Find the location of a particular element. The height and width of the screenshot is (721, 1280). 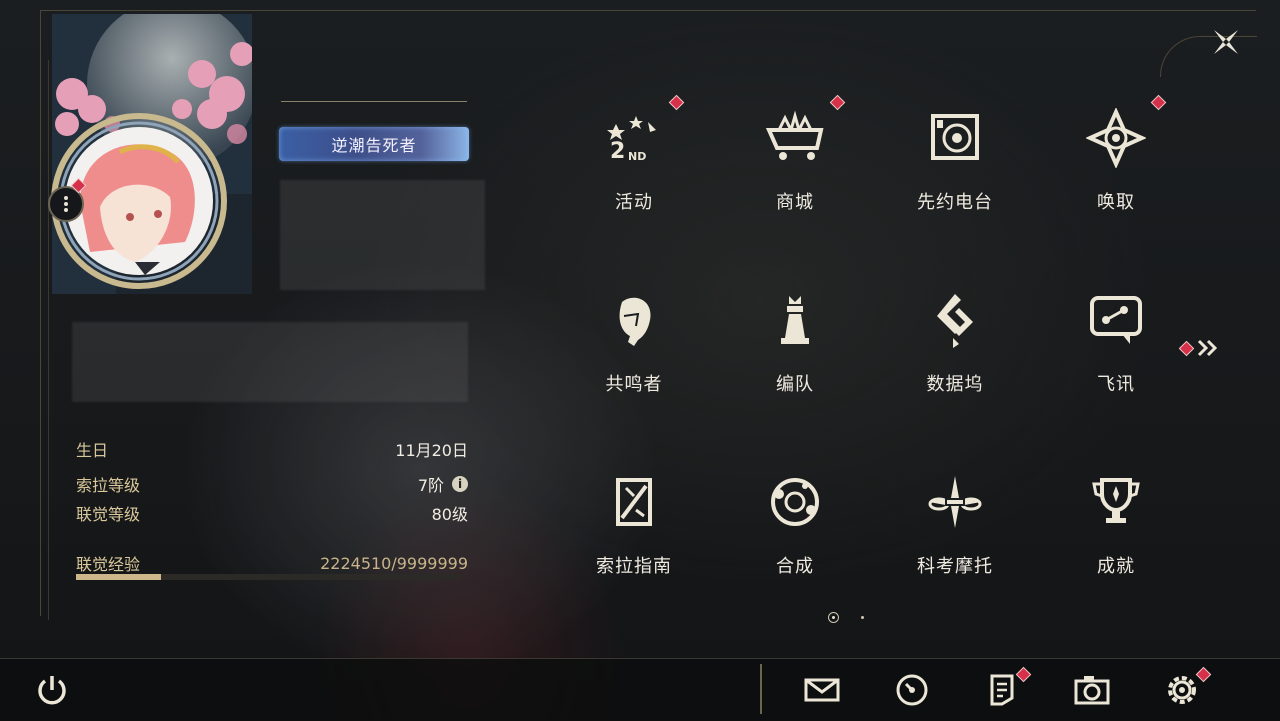

shop-cart-icon is located at coordinates (795, 138).